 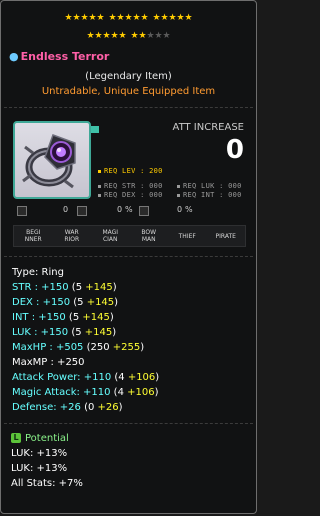 I want to click on stat-line: LUK : +150 (5 +145), so click(x=85, y=332).